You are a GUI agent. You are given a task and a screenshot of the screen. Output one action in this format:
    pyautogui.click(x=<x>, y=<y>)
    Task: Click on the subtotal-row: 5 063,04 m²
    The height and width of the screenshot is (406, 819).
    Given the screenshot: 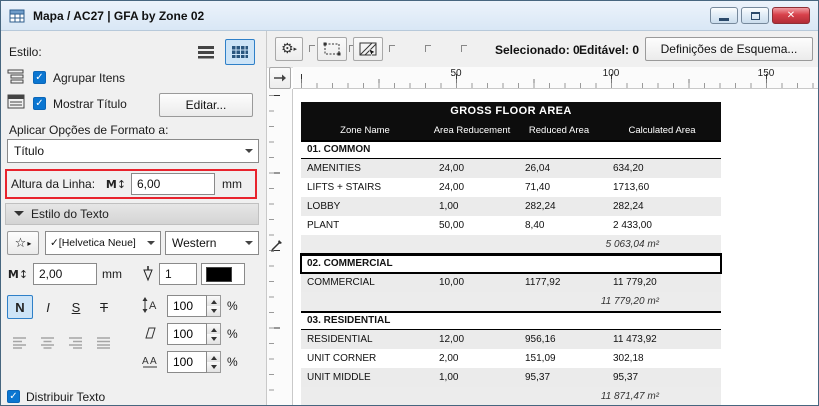 What is the action you would take?
    pyautogui.click(x=511, y=244)
    